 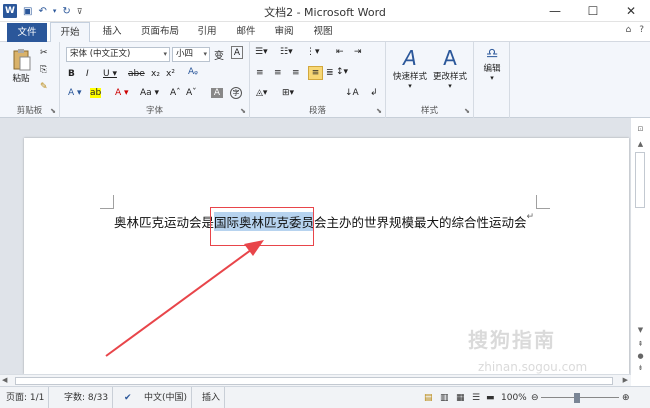 What do you see at coordinates (460, 397) in the screenshot?
I see `web-layout-icon: ▦` at bounding box center [460, 397].